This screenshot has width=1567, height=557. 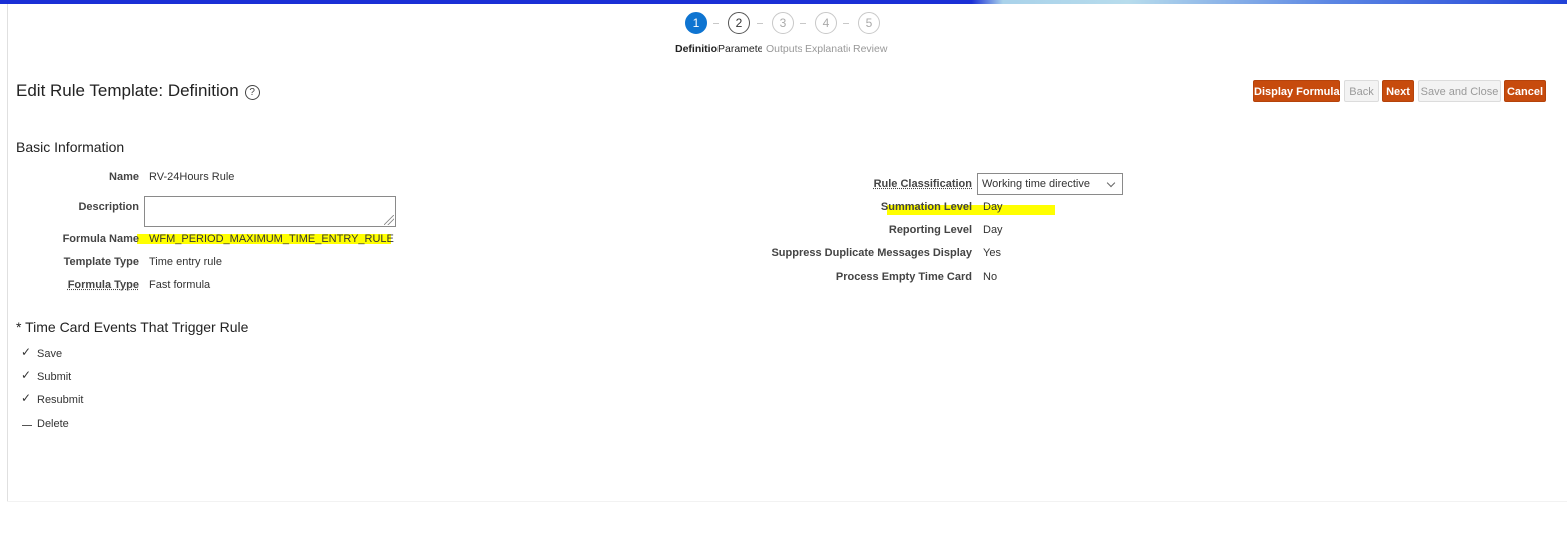 What do you see at coordinates (993, 207) in the screenshot?
I see `summation-level-value: Day` at bounding box center [993, 207].